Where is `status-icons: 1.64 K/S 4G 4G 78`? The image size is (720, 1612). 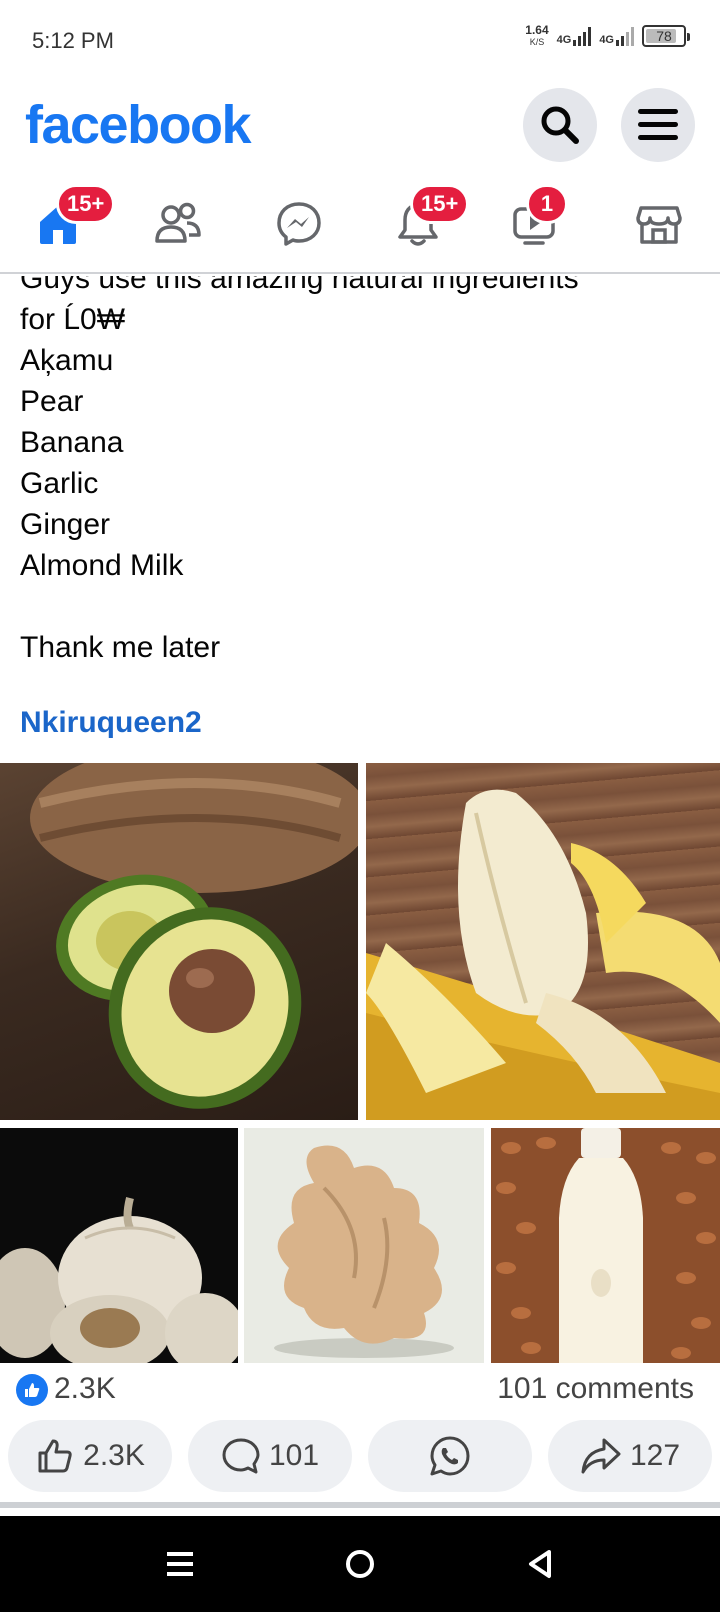 status-icons: 1.64 K/S 4G 4G 78 is located at coordinates (607, 35).